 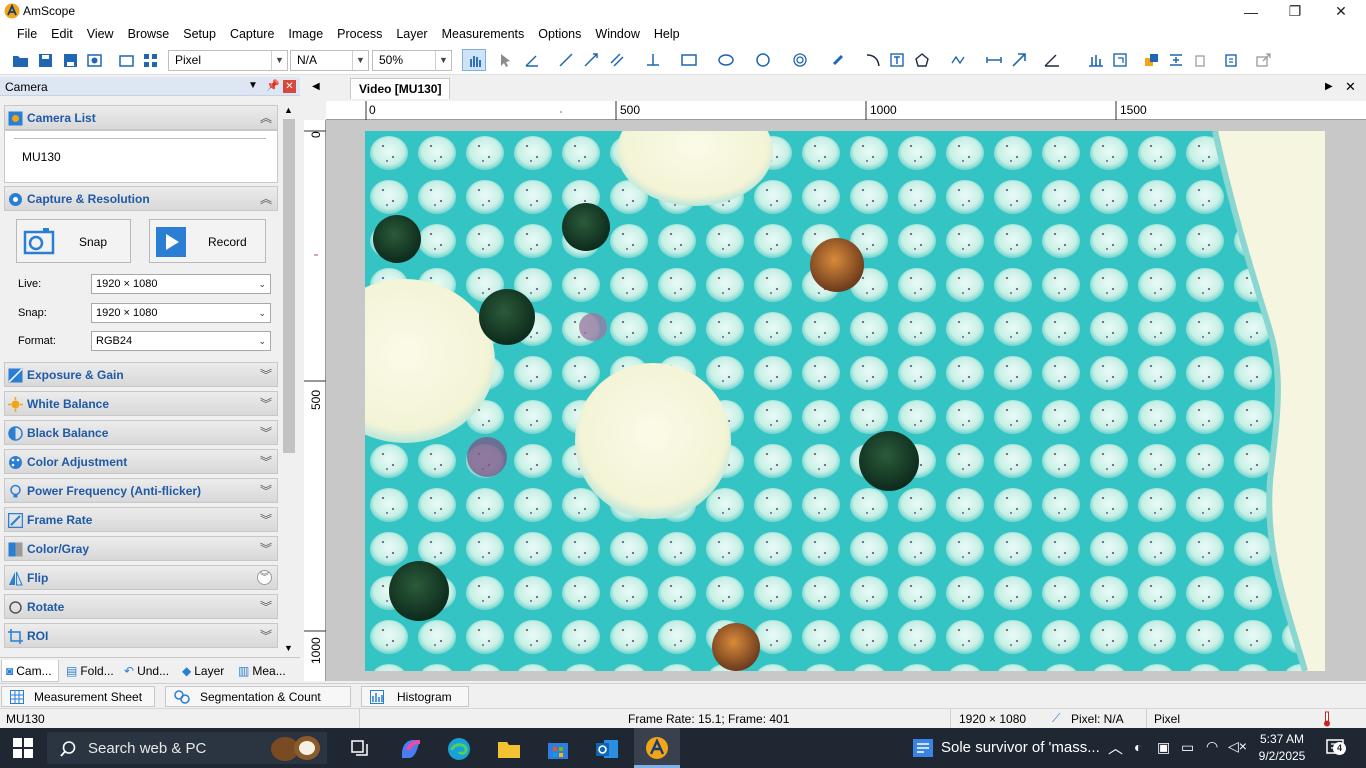 What do you see at coordinates (506, 60) in the screenshot?
I see `select-arrow-icon` at bounding box center [506, 60].